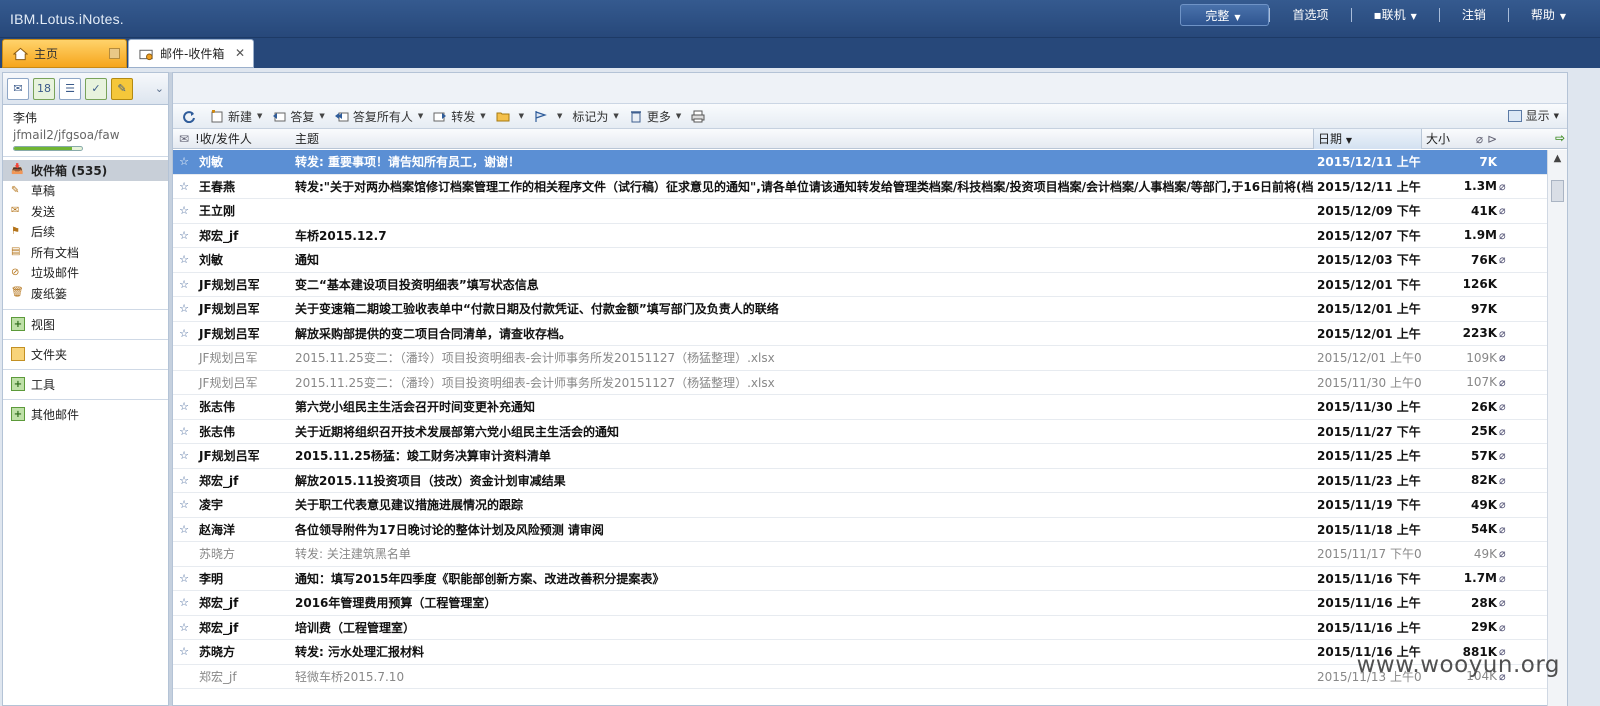  Describe the element at coordinates (211, 505) in the screenshot. I see `cell-from: 凌宇` at that location.